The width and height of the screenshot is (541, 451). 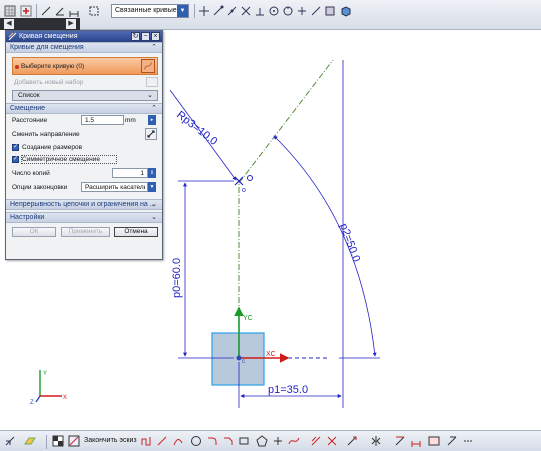 I want to click on finish-sketch-button: Закончить эскиз, so click(x=110, y=440).